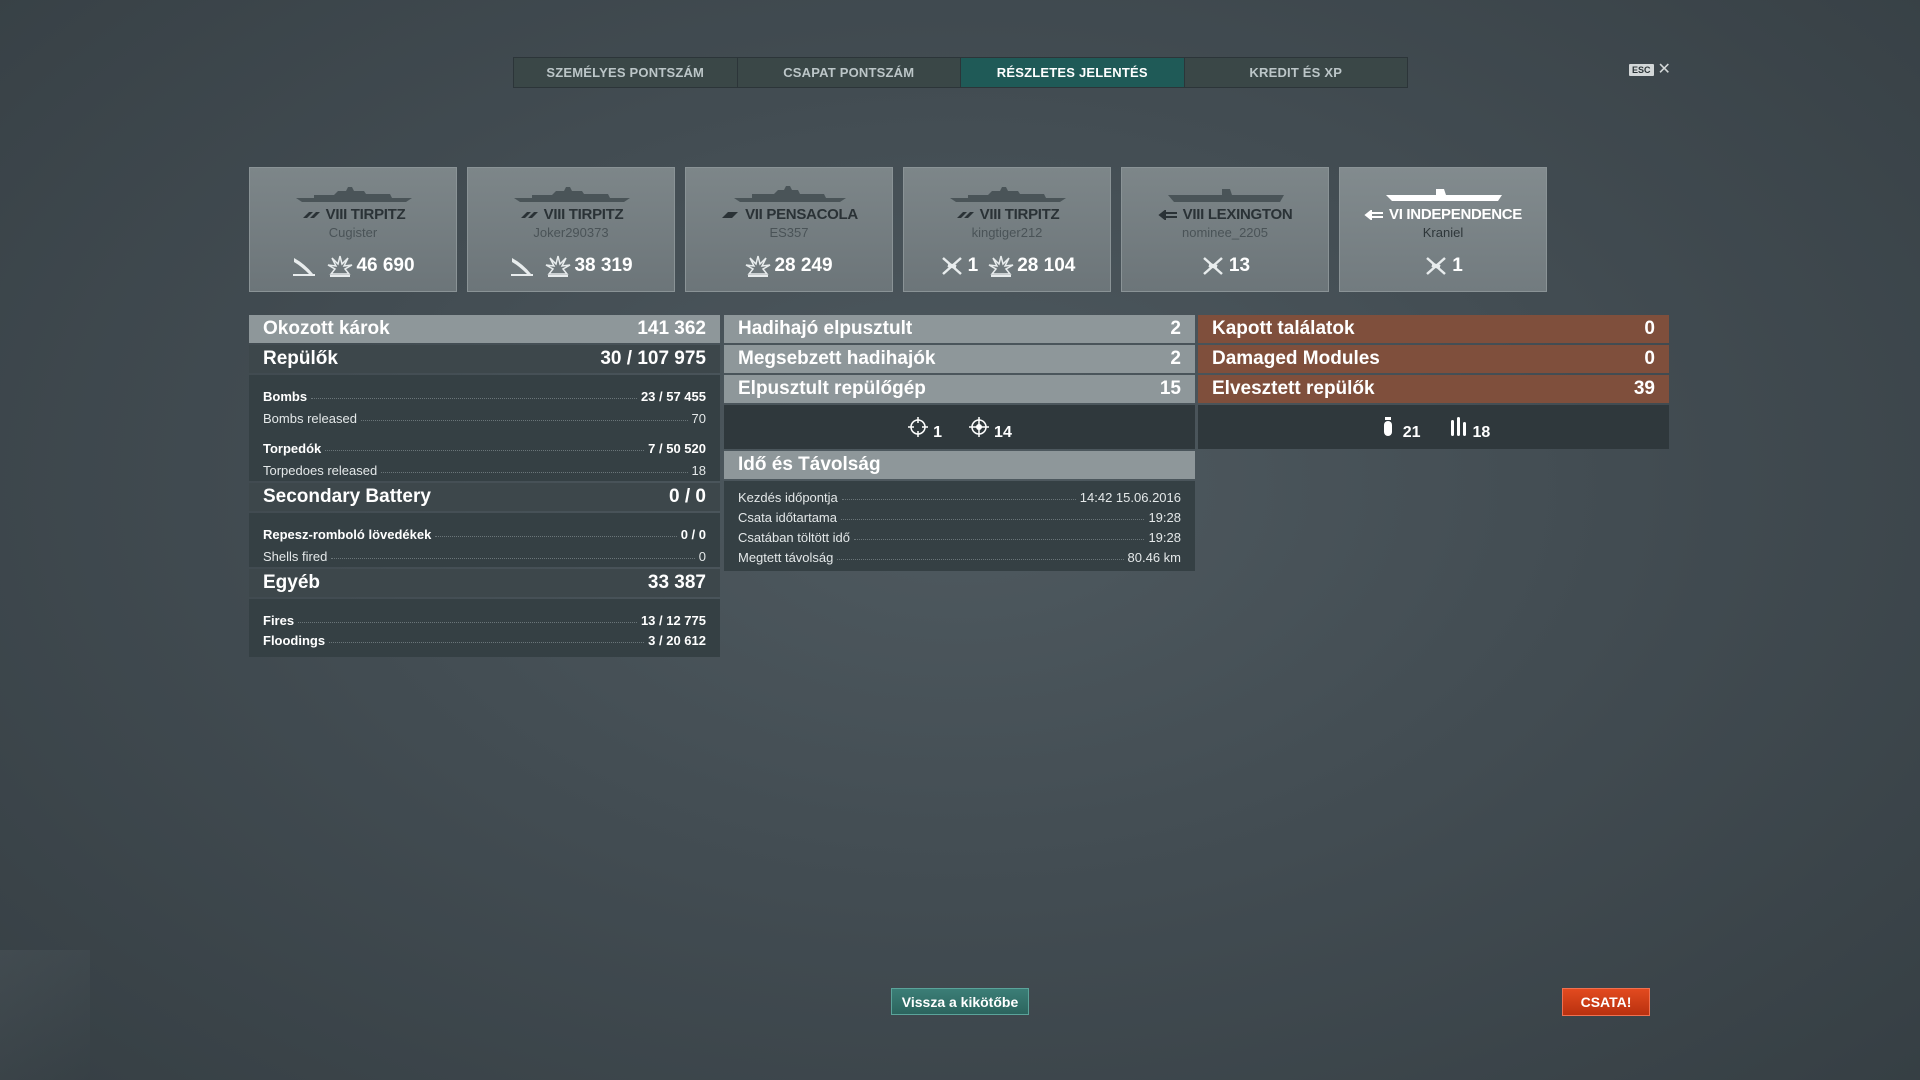  I want to click on back-to-port-button: Vissza a kikötőbe, so click(960, 1001).